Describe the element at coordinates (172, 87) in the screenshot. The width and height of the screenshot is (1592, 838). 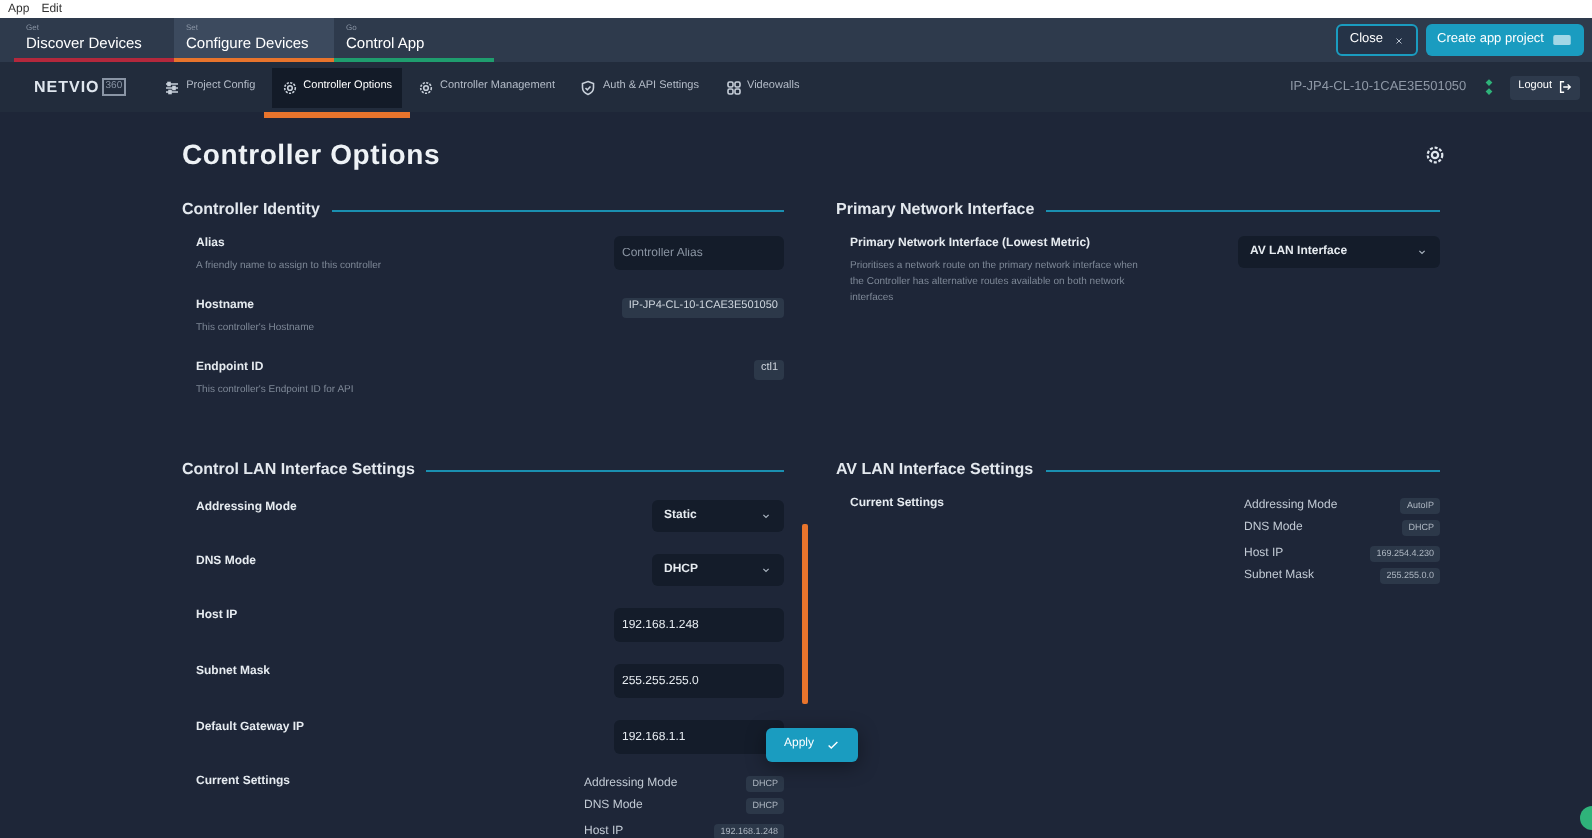
I see `sliders-icon` at that location.